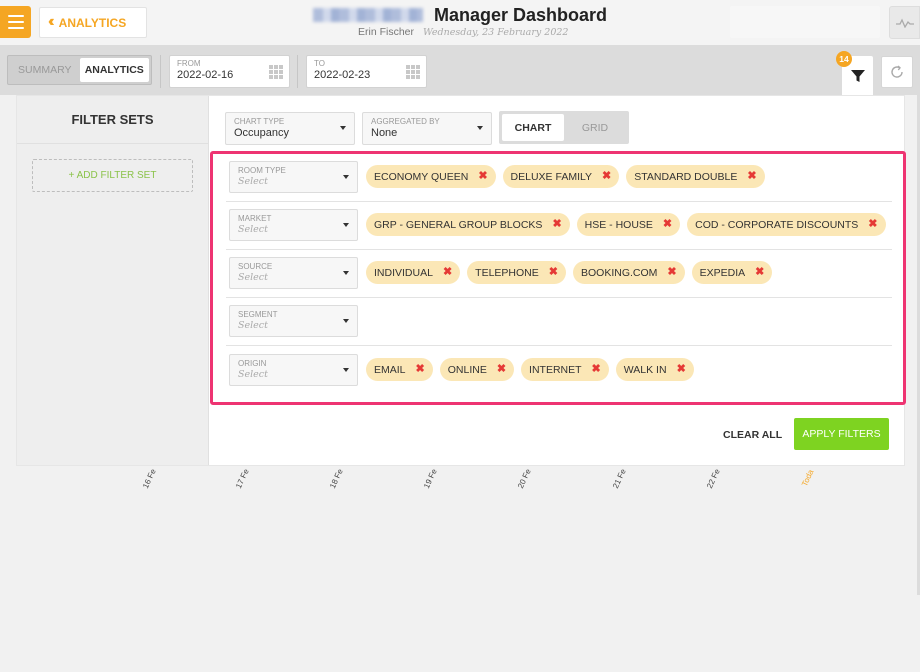  Describe the element at coordinates (112, 120) in the screenshot. I see `filter-sets-title: FILTER SETS` at that location.